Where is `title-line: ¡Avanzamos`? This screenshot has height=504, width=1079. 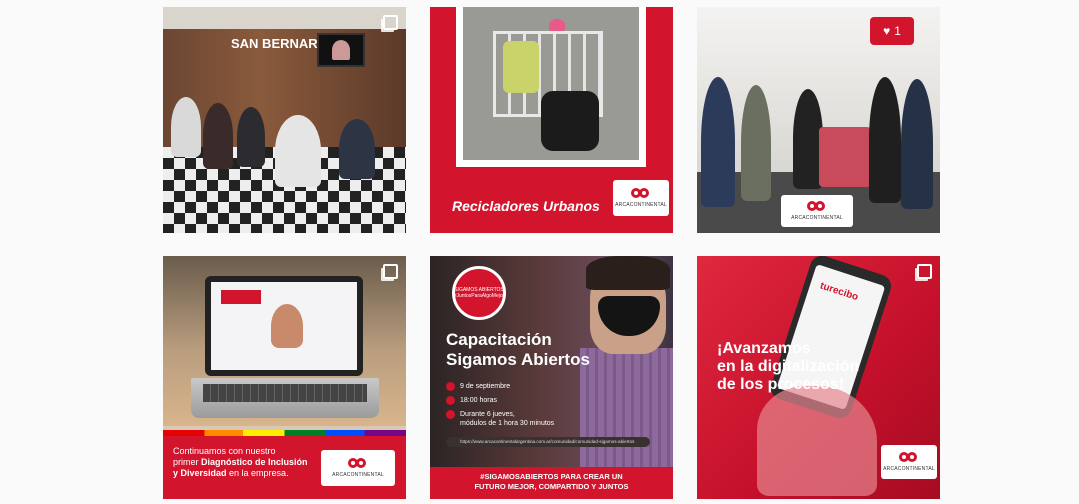 title-line: ¡Avanzamos is located at coordinates (764, 348).